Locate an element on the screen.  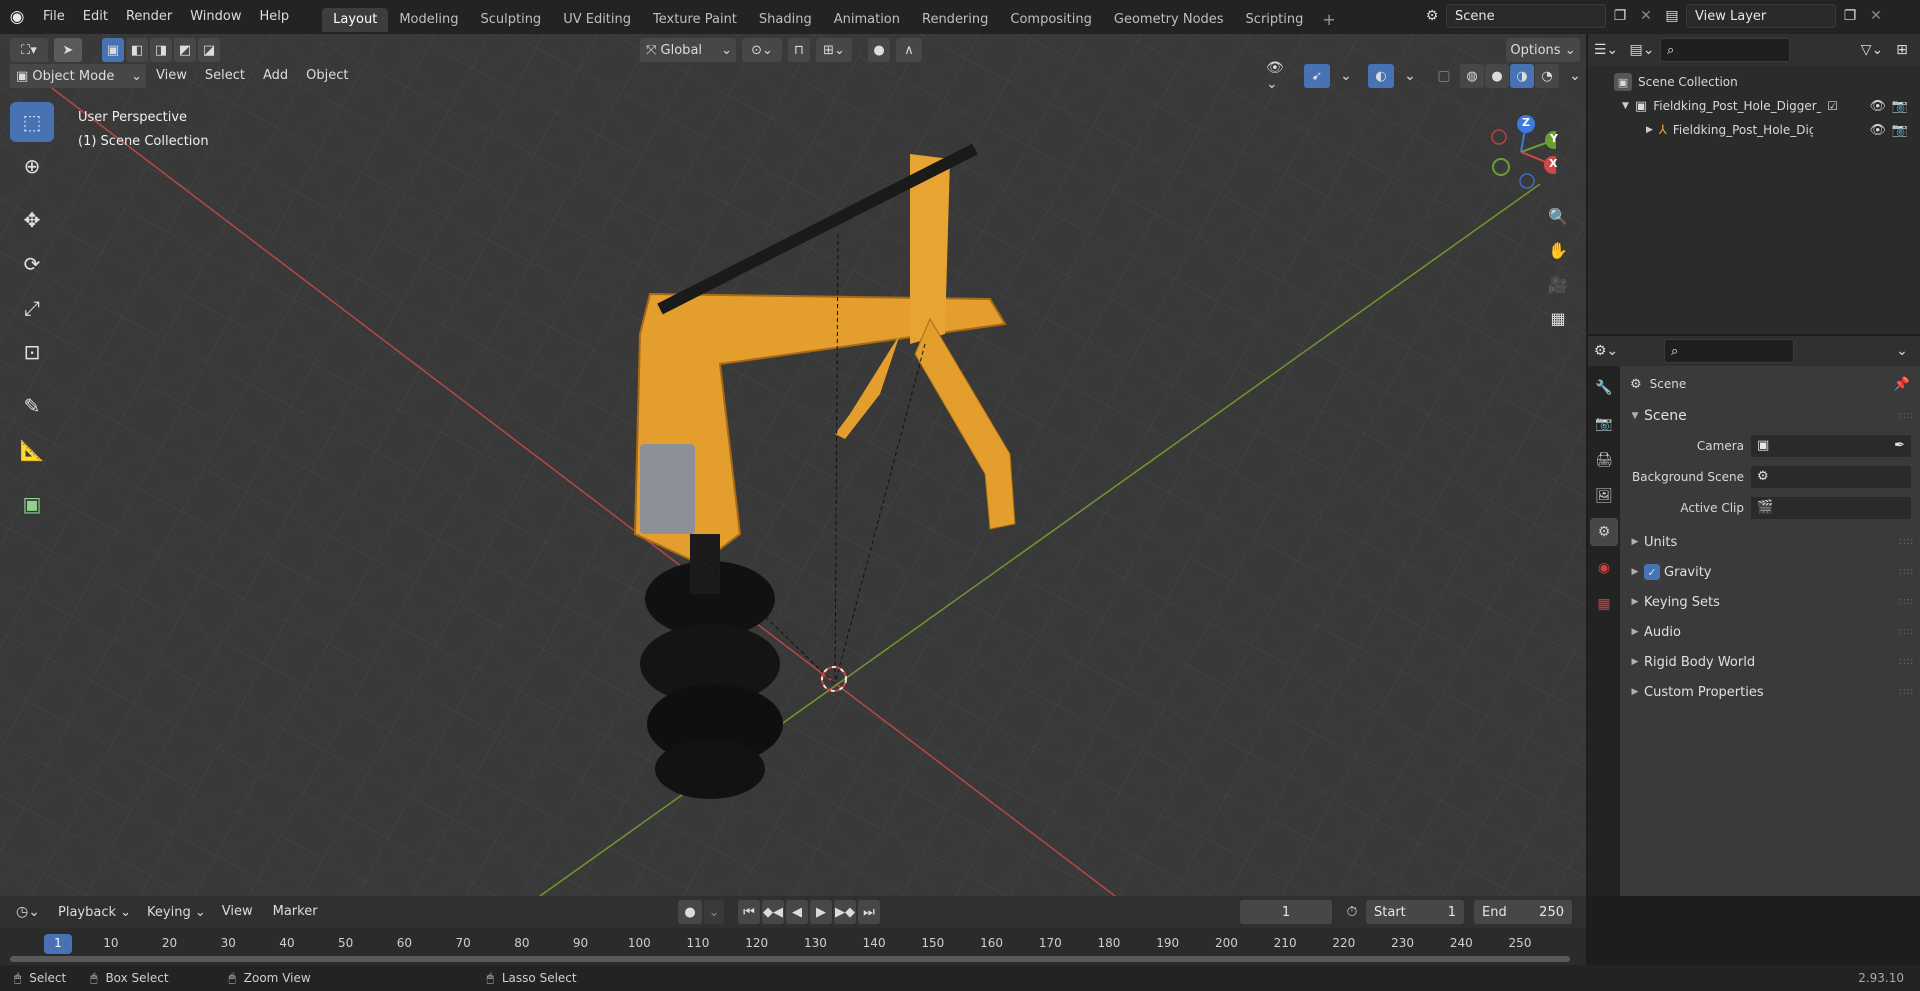
tab-shading: Shading is located at coordinates (785, 20).